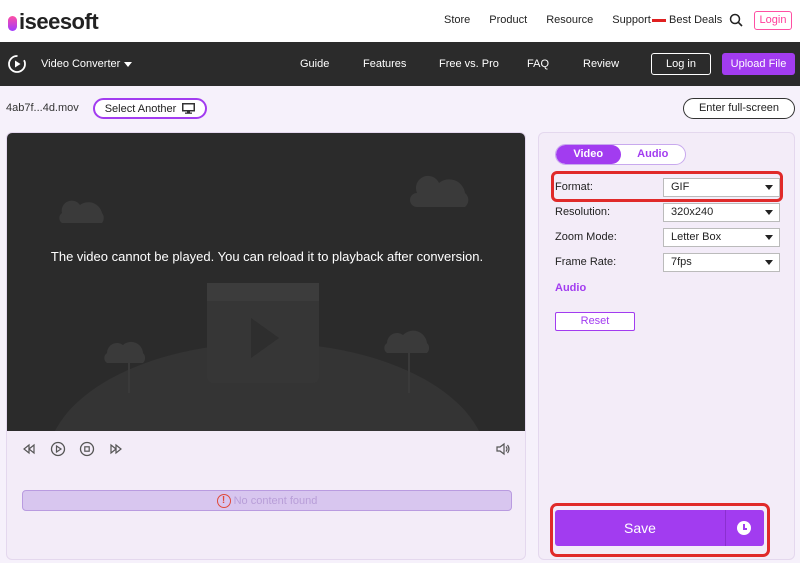  What do you see at coordinates (508, 20) in the screenshot?
I see `nav-product: Product` at bounding box center [508, 20].